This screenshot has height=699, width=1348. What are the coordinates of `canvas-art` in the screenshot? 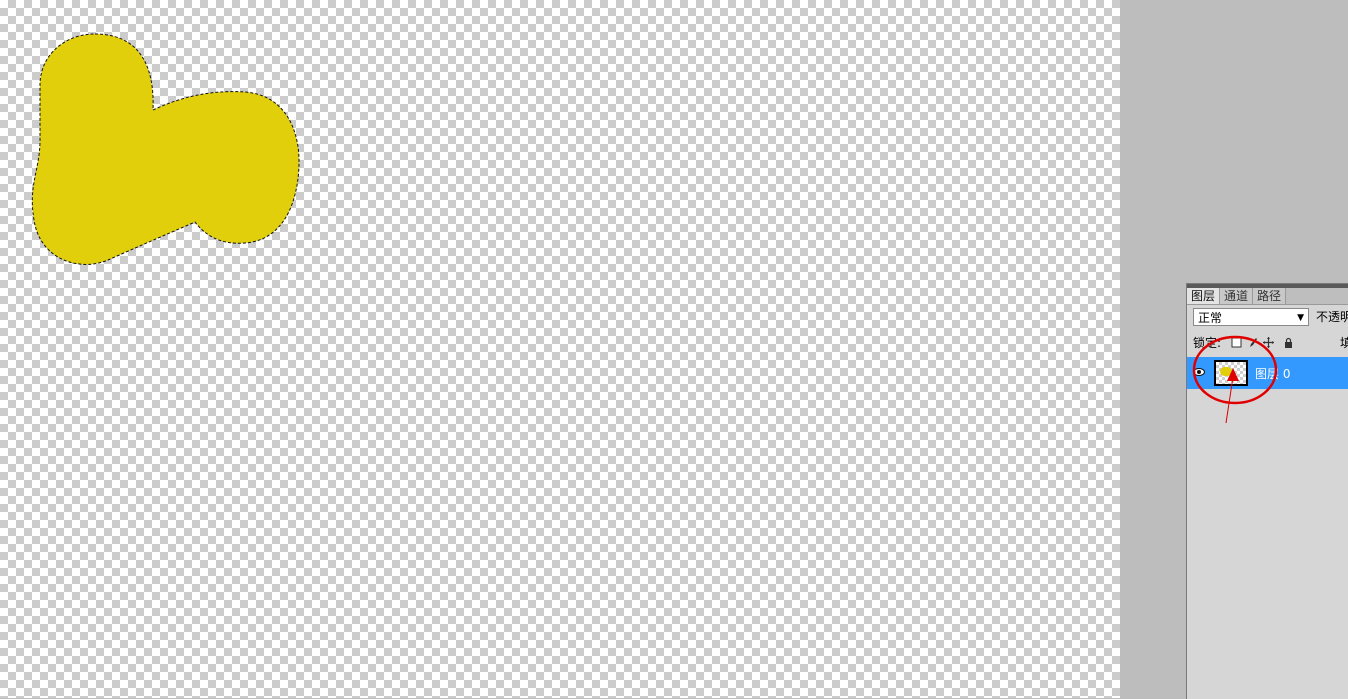 It's located at (165, 149).